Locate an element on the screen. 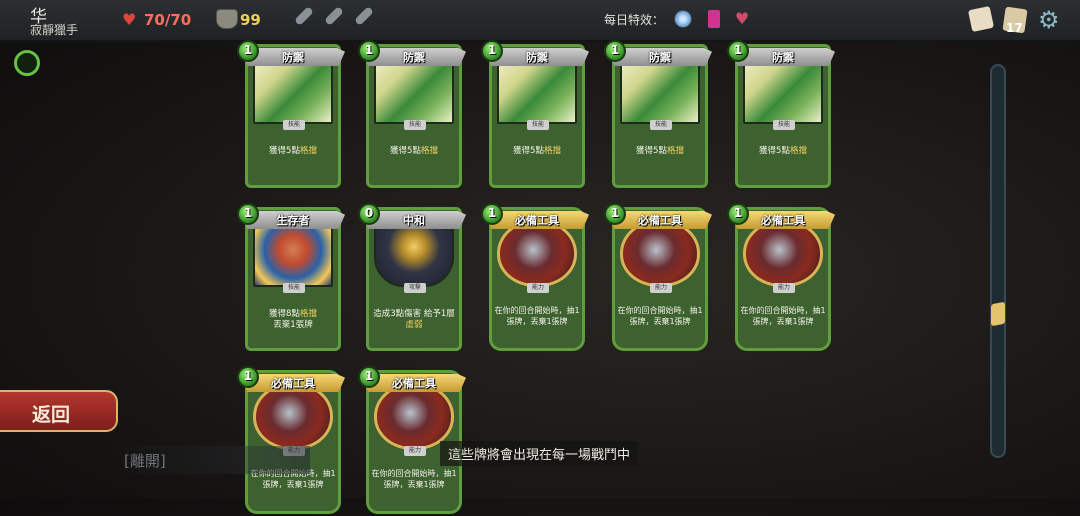 Image resolution: width=1080 pixels, height=516 pixels. top-bar: 华 寂靜獵手 ♥ 70/70 99 每日特效： ♥ 17 ⚙ is located at coordinates (540, 21).